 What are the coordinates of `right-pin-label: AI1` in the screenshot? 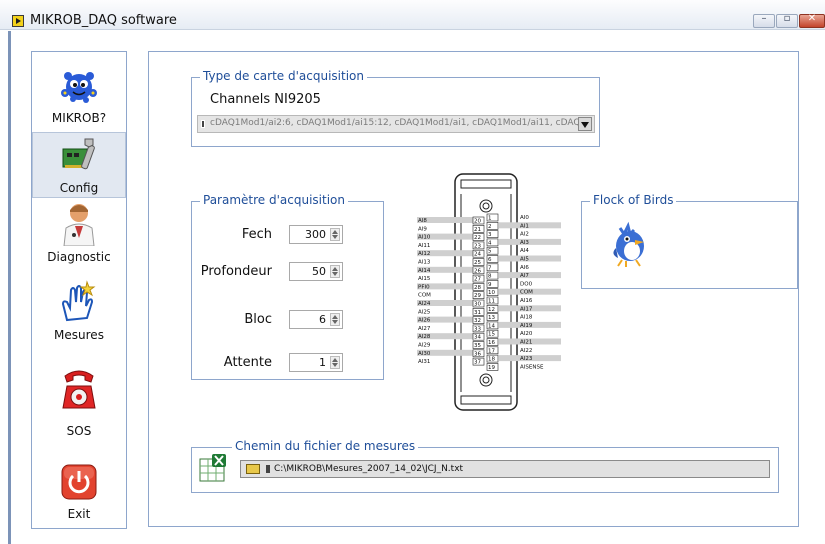 It's located at (524, 226).